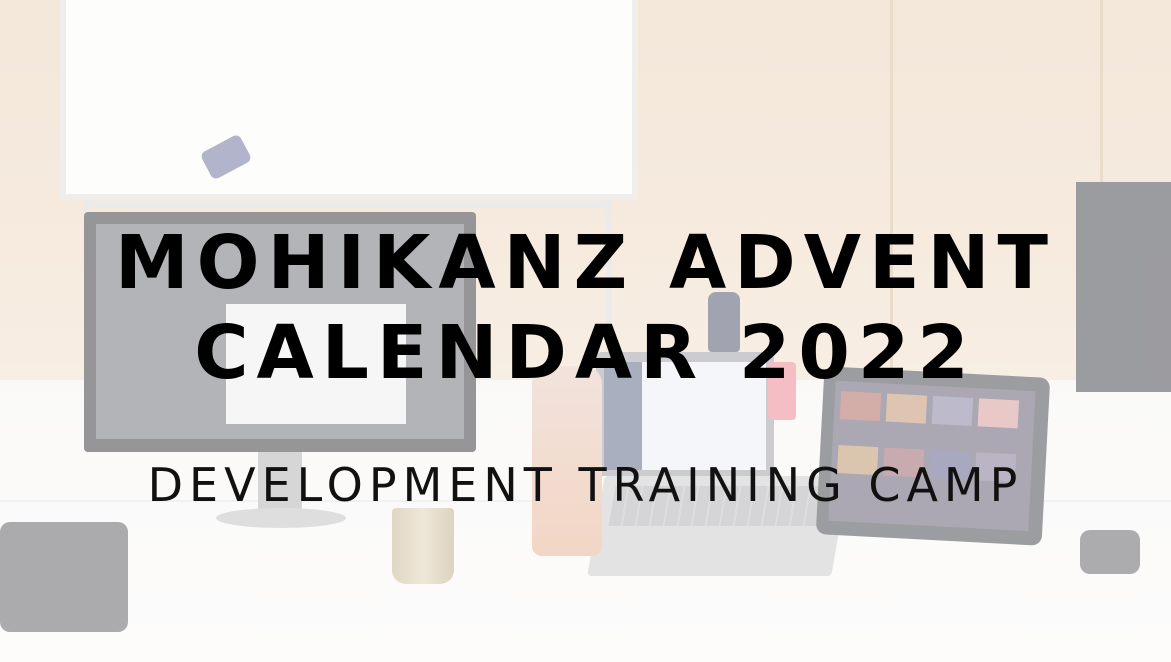 Image resolution: width=1171 pixels, height=662 pixels. I want to click on title-line-2: CALENDAR 2022, so click(585, 353).